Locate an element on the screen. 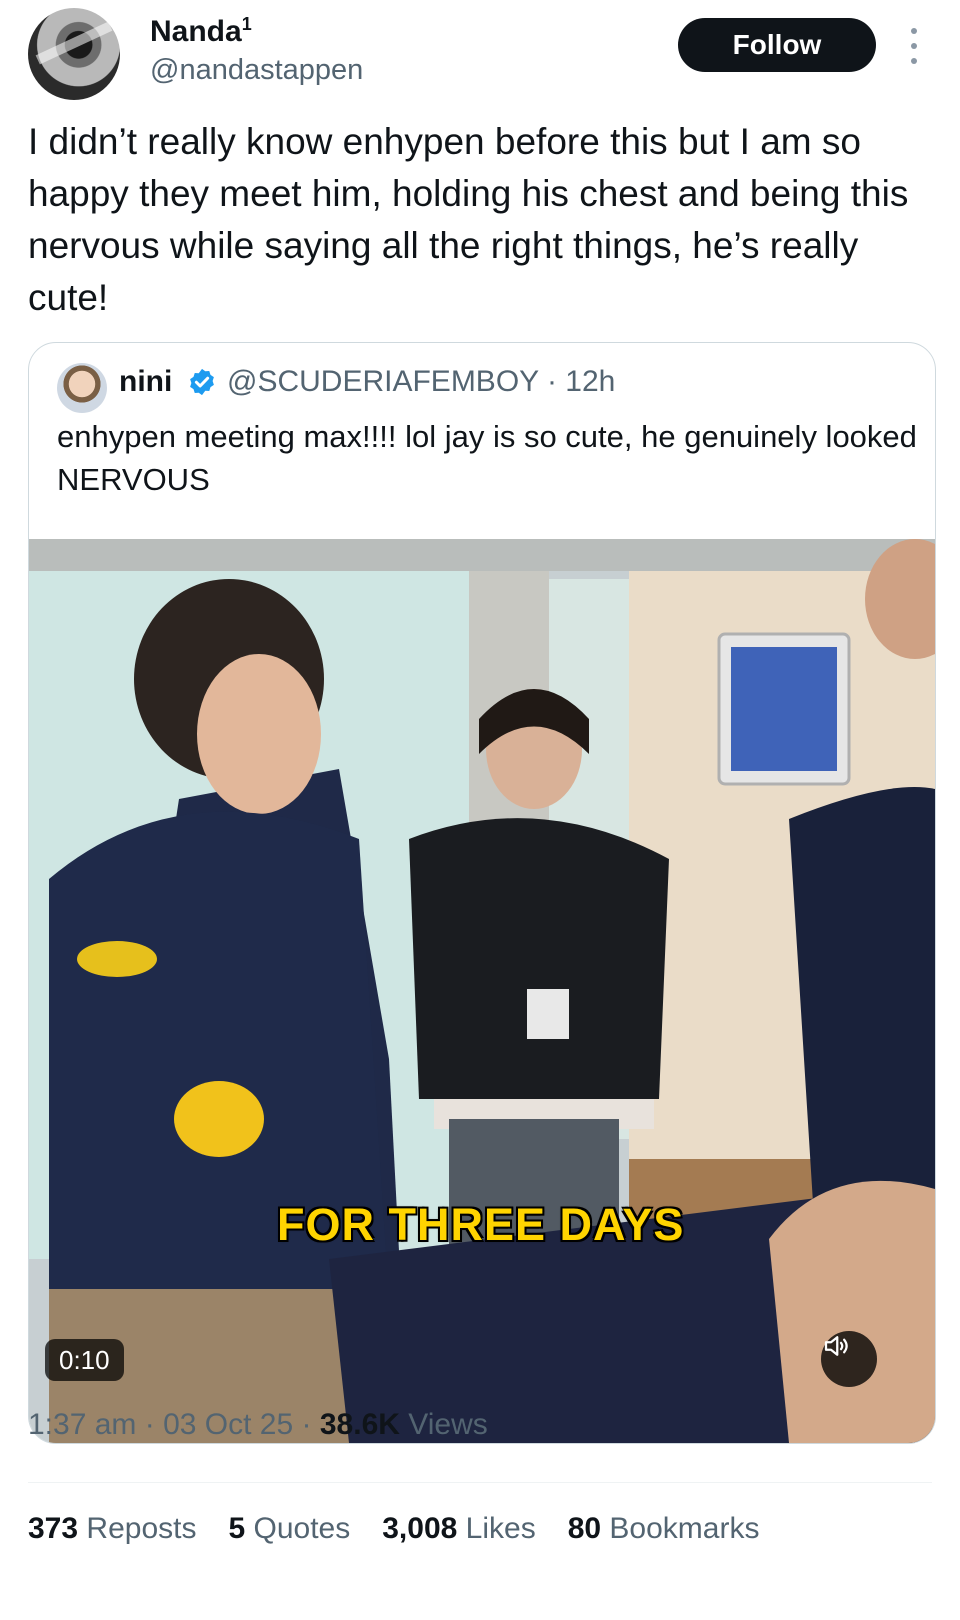  views-label: Views is located at coordinates (448, 1424).